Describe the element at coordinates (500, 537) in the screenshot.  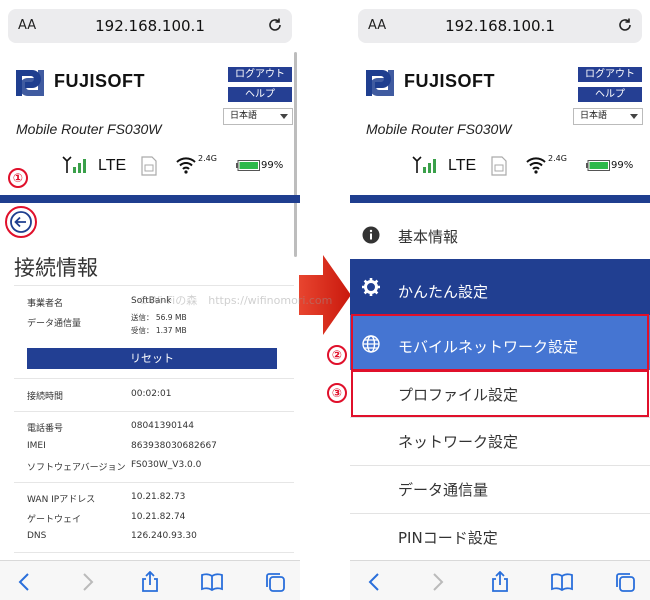
I see `menu-pin-settings: PINコード設定` at that location.